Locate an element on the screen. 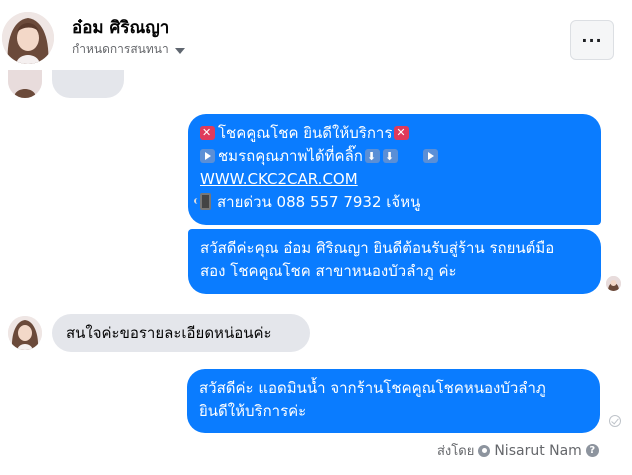 The image size is (632, 475). message-line: สายด่วน 088 557 7932 เจ้หนู is located at coordinates (391, 202).